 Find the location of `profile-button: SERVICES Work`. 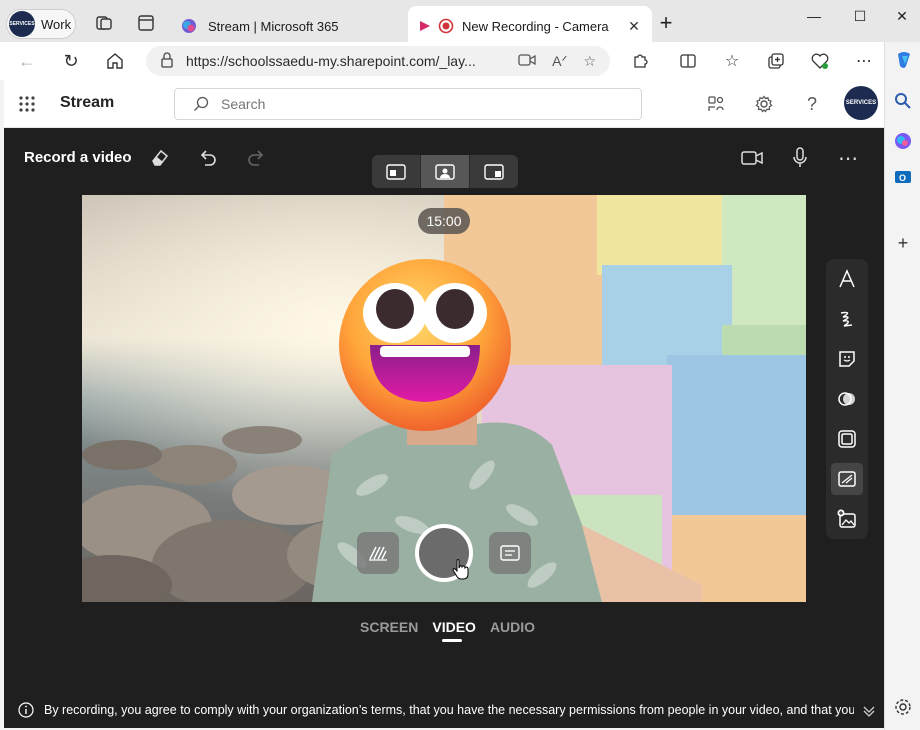

profile-button: SERVICES Work is located at coordinates (41, 24).